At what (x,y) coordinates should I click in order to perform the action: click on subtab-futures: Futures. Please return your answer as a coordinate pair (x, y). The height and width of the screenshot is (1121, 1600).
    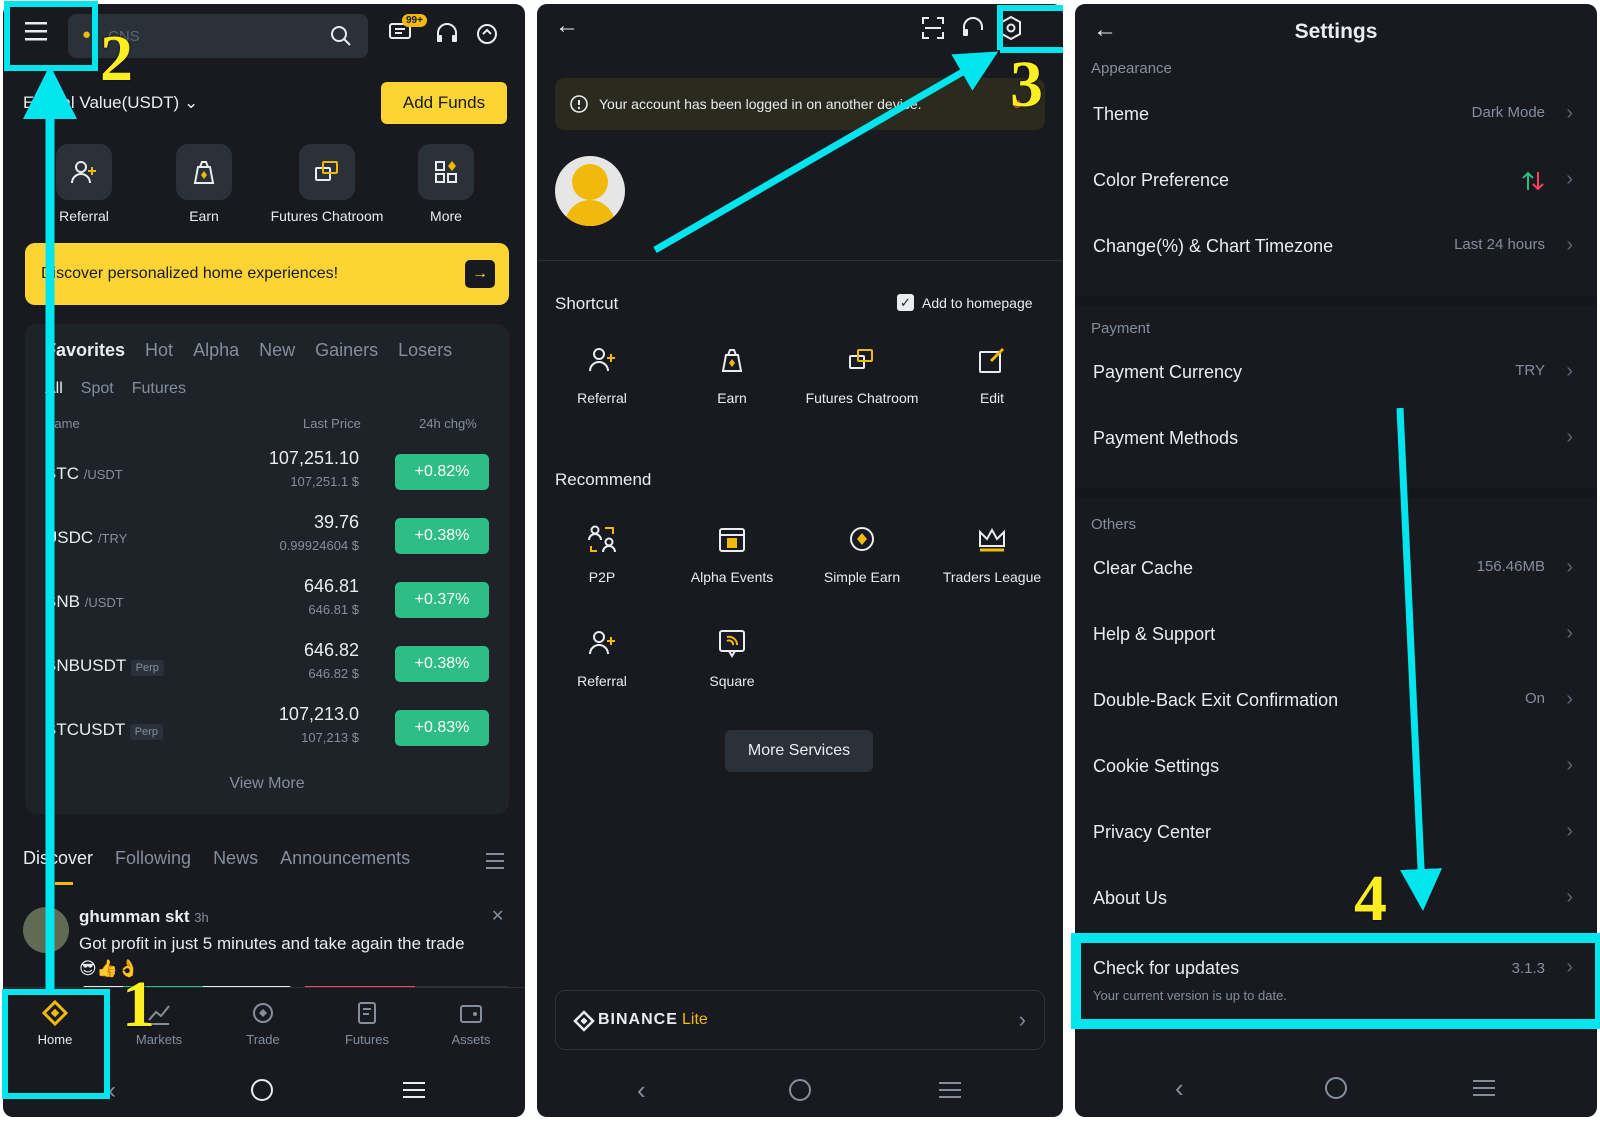
    Looking at the image, I should click on (159, 389).